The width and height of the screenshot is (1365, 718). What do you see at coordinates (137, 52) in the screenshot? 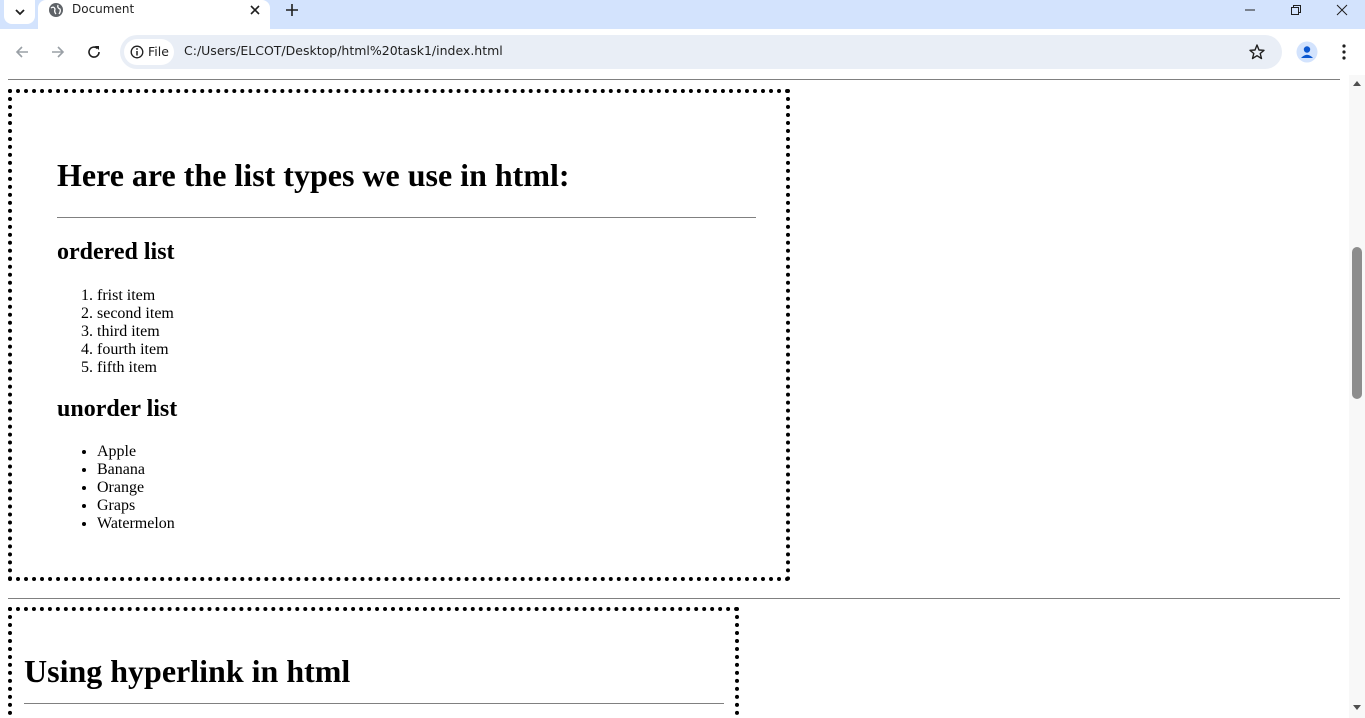
I see `info-icon` at bounding box center [137, 52].